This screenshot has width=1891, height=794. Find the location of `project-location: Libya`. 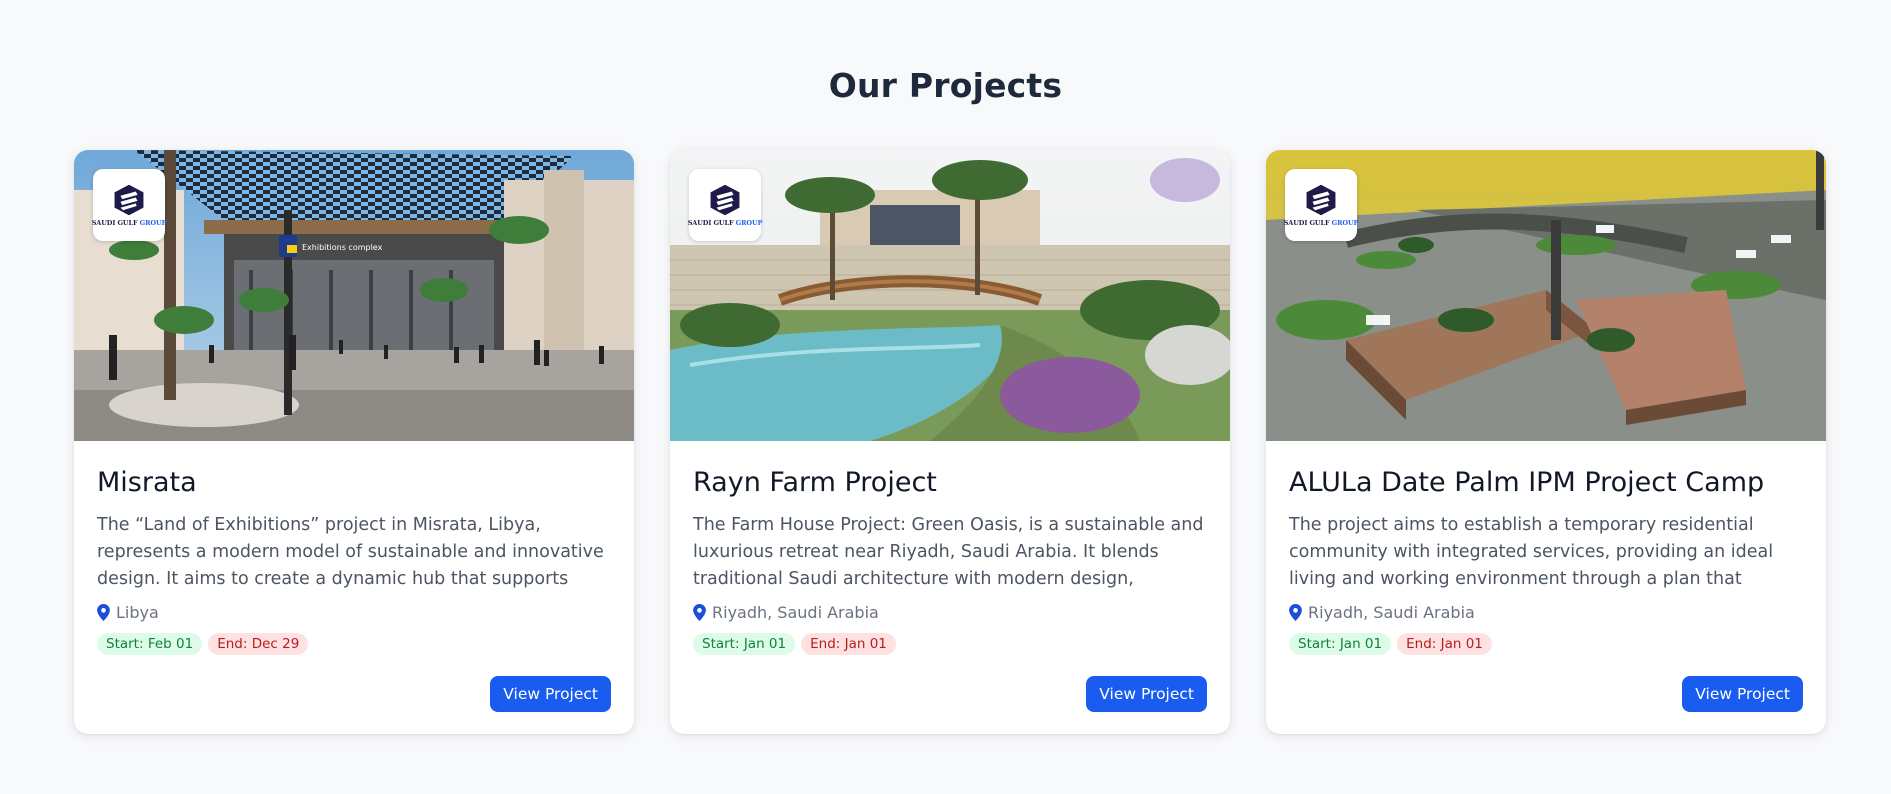

project-location: Libya is located at coordinates (354, 612).